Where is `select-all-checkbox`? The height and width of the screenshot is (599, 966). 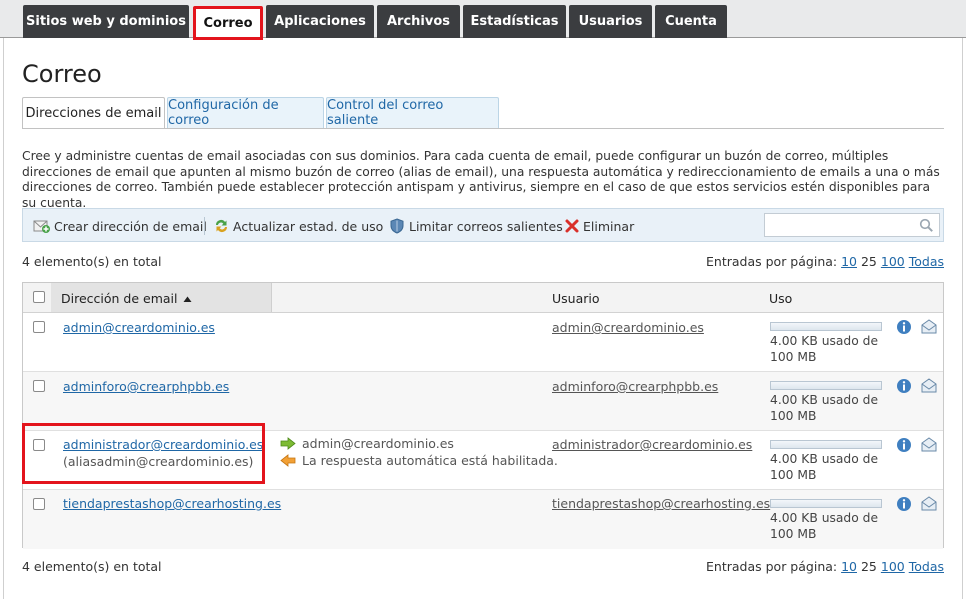
select-all-checkbox is located at coordinates (39, 297).